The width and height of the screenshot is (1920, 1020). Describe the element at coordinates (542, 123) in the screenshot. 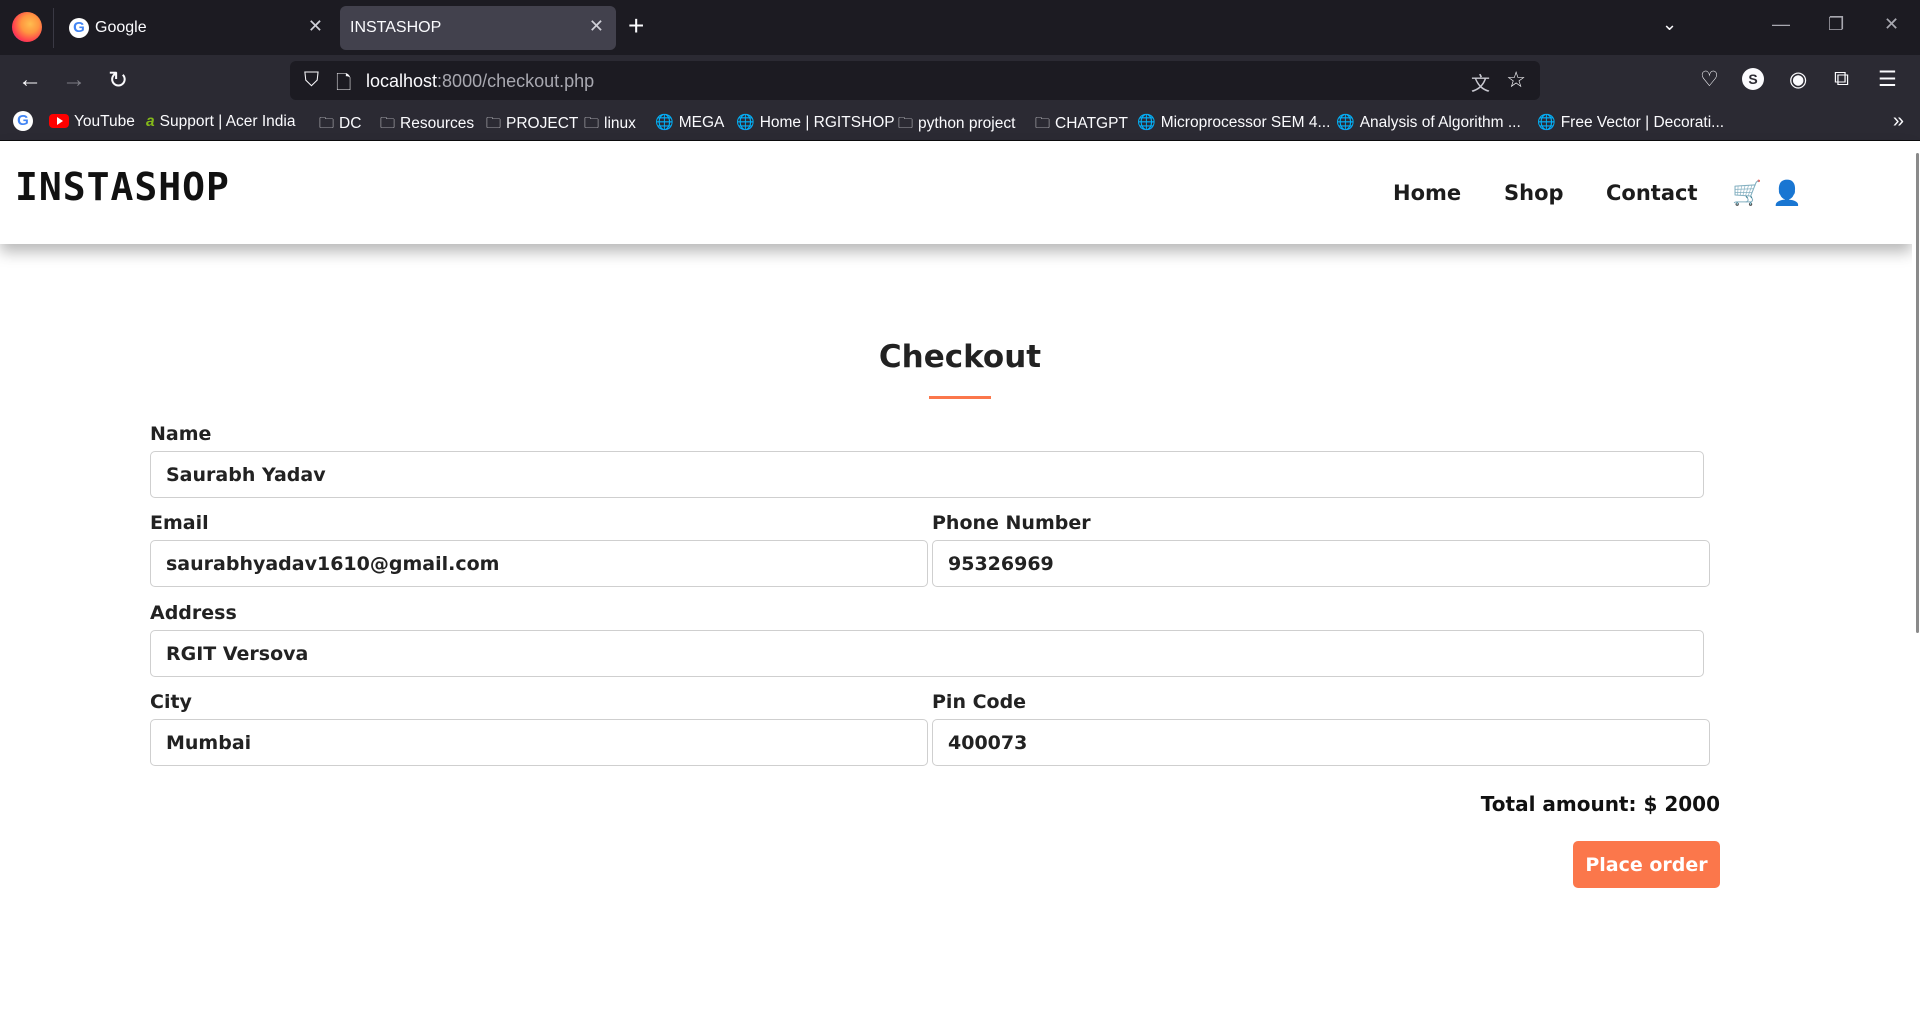

I see `bookmark-label: PROJECT` at that location.